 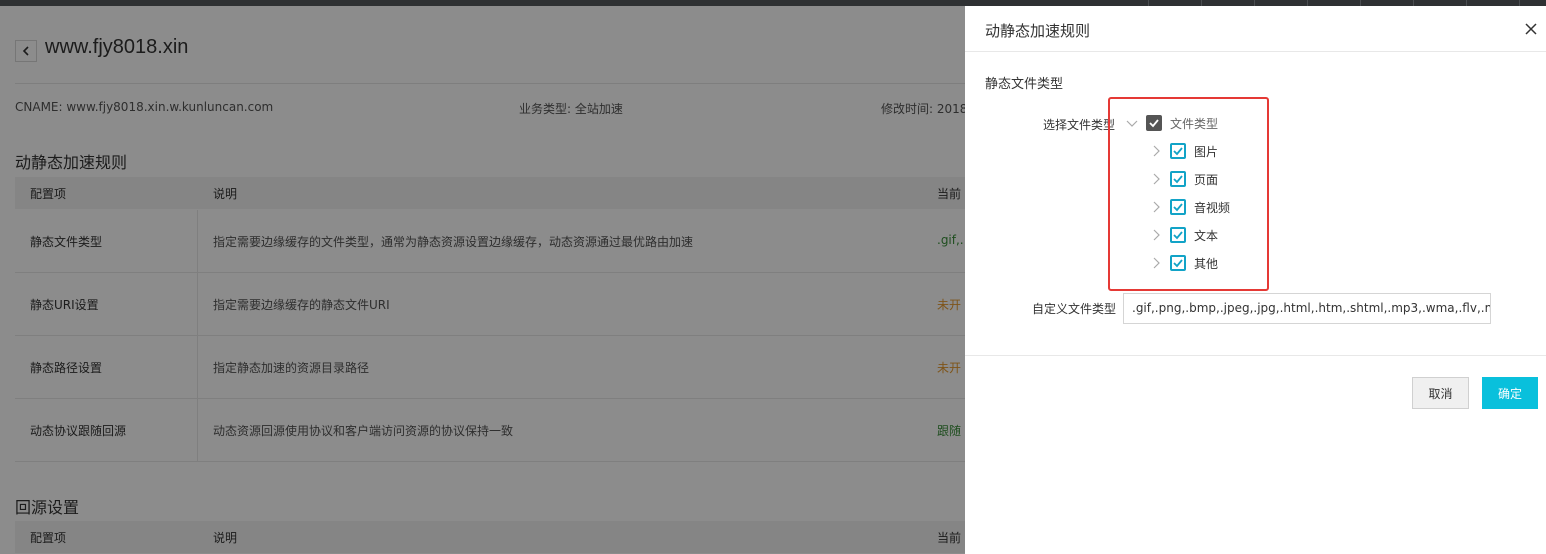 What do you see at coordinates (1194, 123) in the screenshot?
I see `tree-node-label: 文件类型` at bounding box center [1194, 123].